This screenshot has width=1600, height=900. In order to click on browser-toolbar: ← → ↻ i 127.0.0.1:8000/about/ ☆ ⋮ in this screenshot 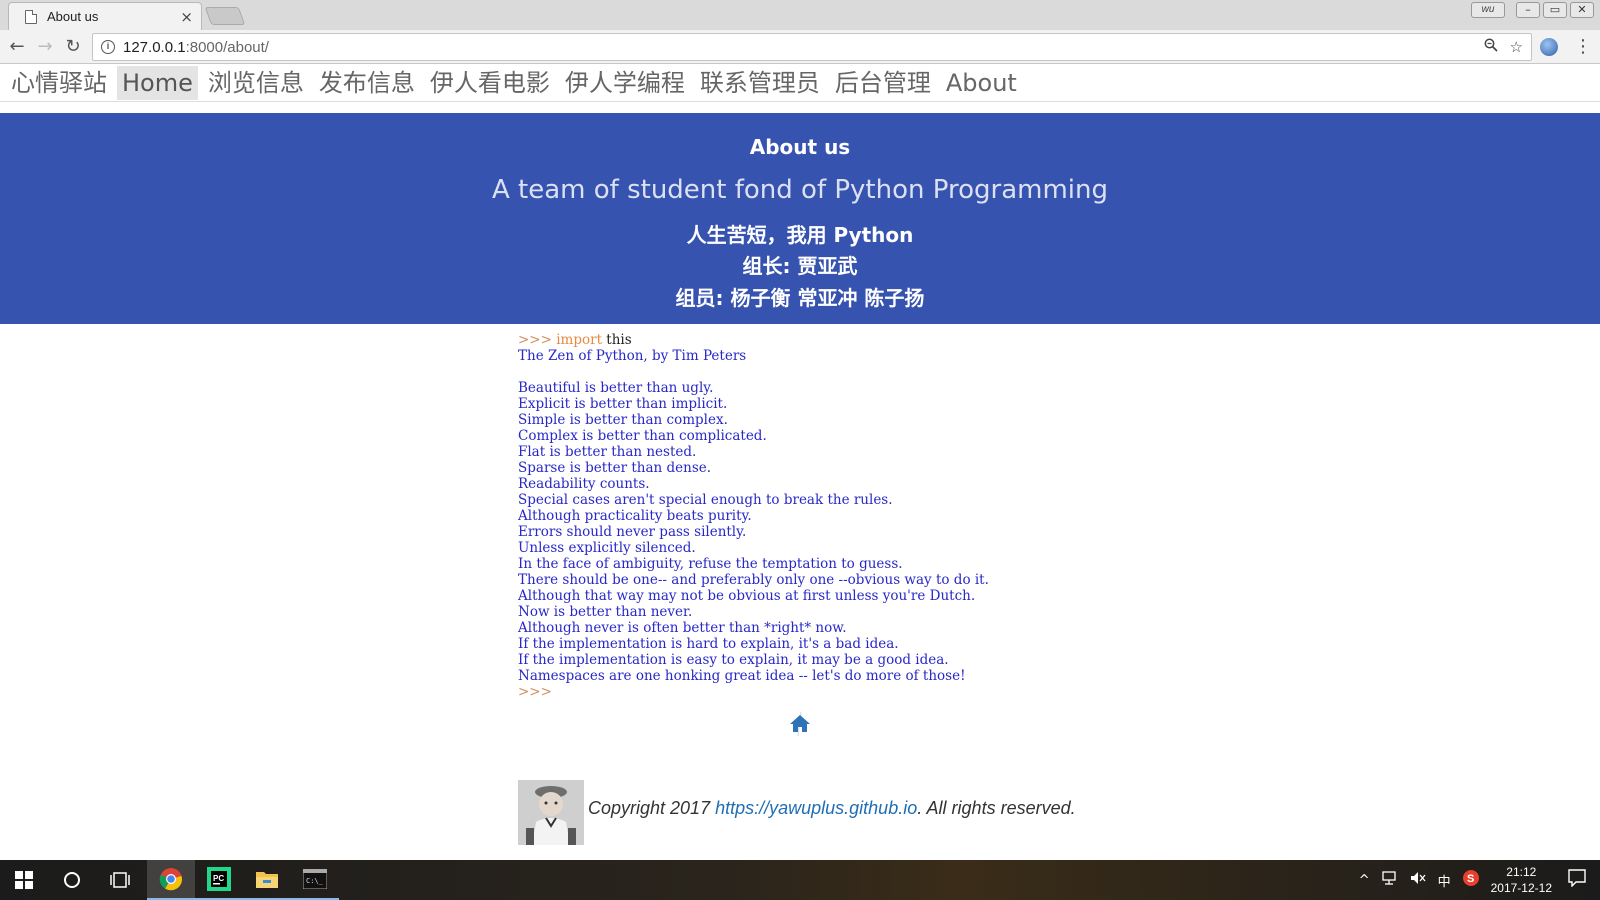, I will do `click(800, 47)`.